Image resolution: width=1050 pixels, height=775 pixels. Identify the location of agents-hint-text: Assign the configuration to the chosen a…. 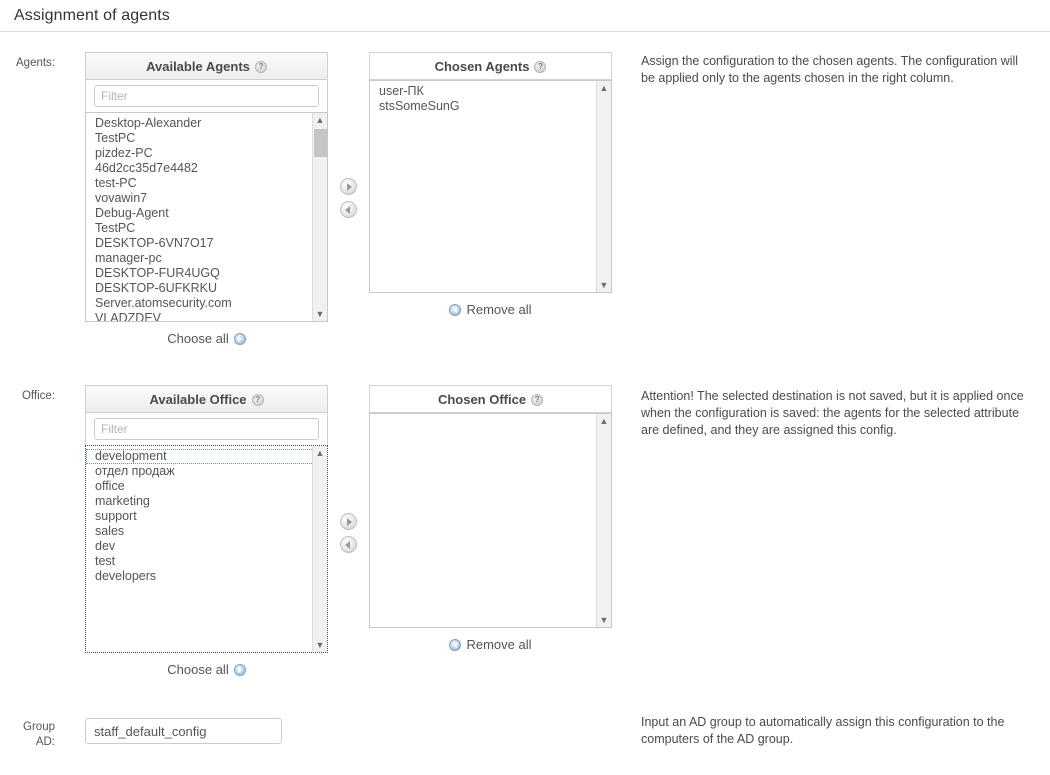
(830, 69).